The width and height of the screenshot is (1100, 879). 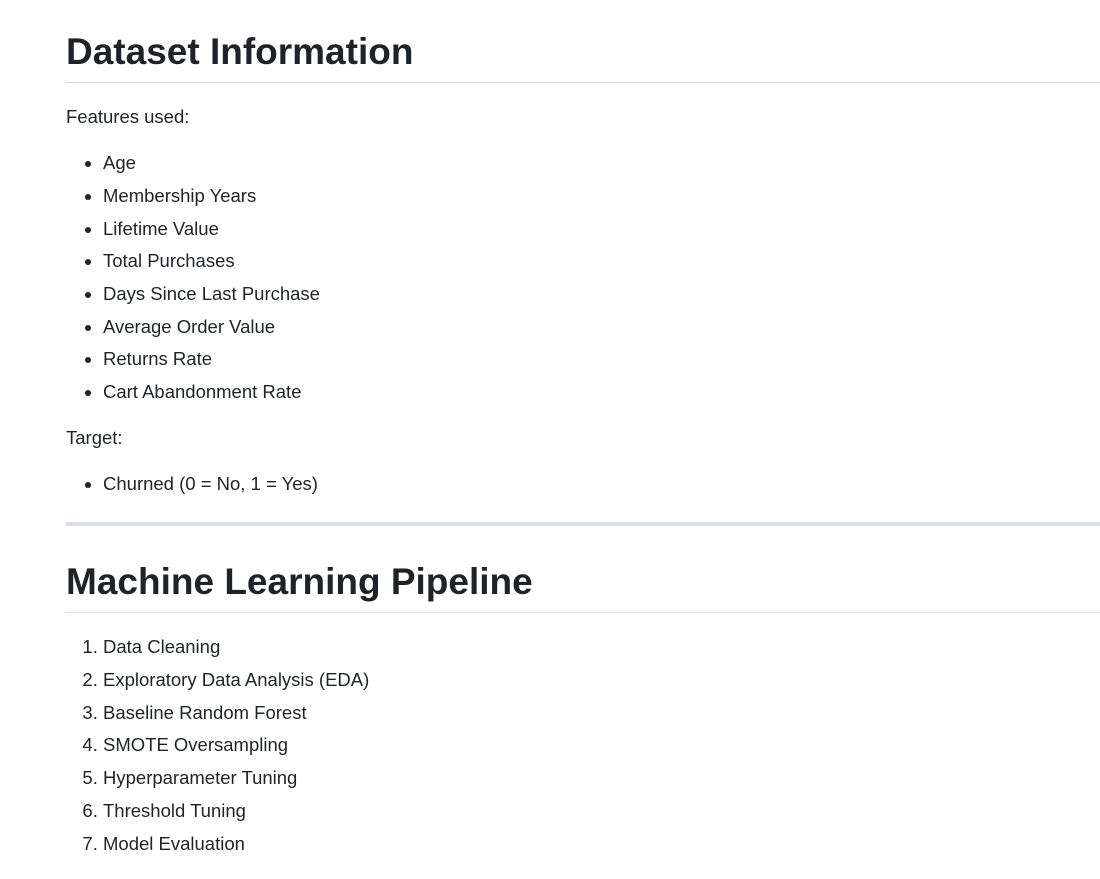 What do you see at coordinates (601, 327) in the screenshot?
I see `feature-item: Average Order Value` at bounding box center [601, 327].